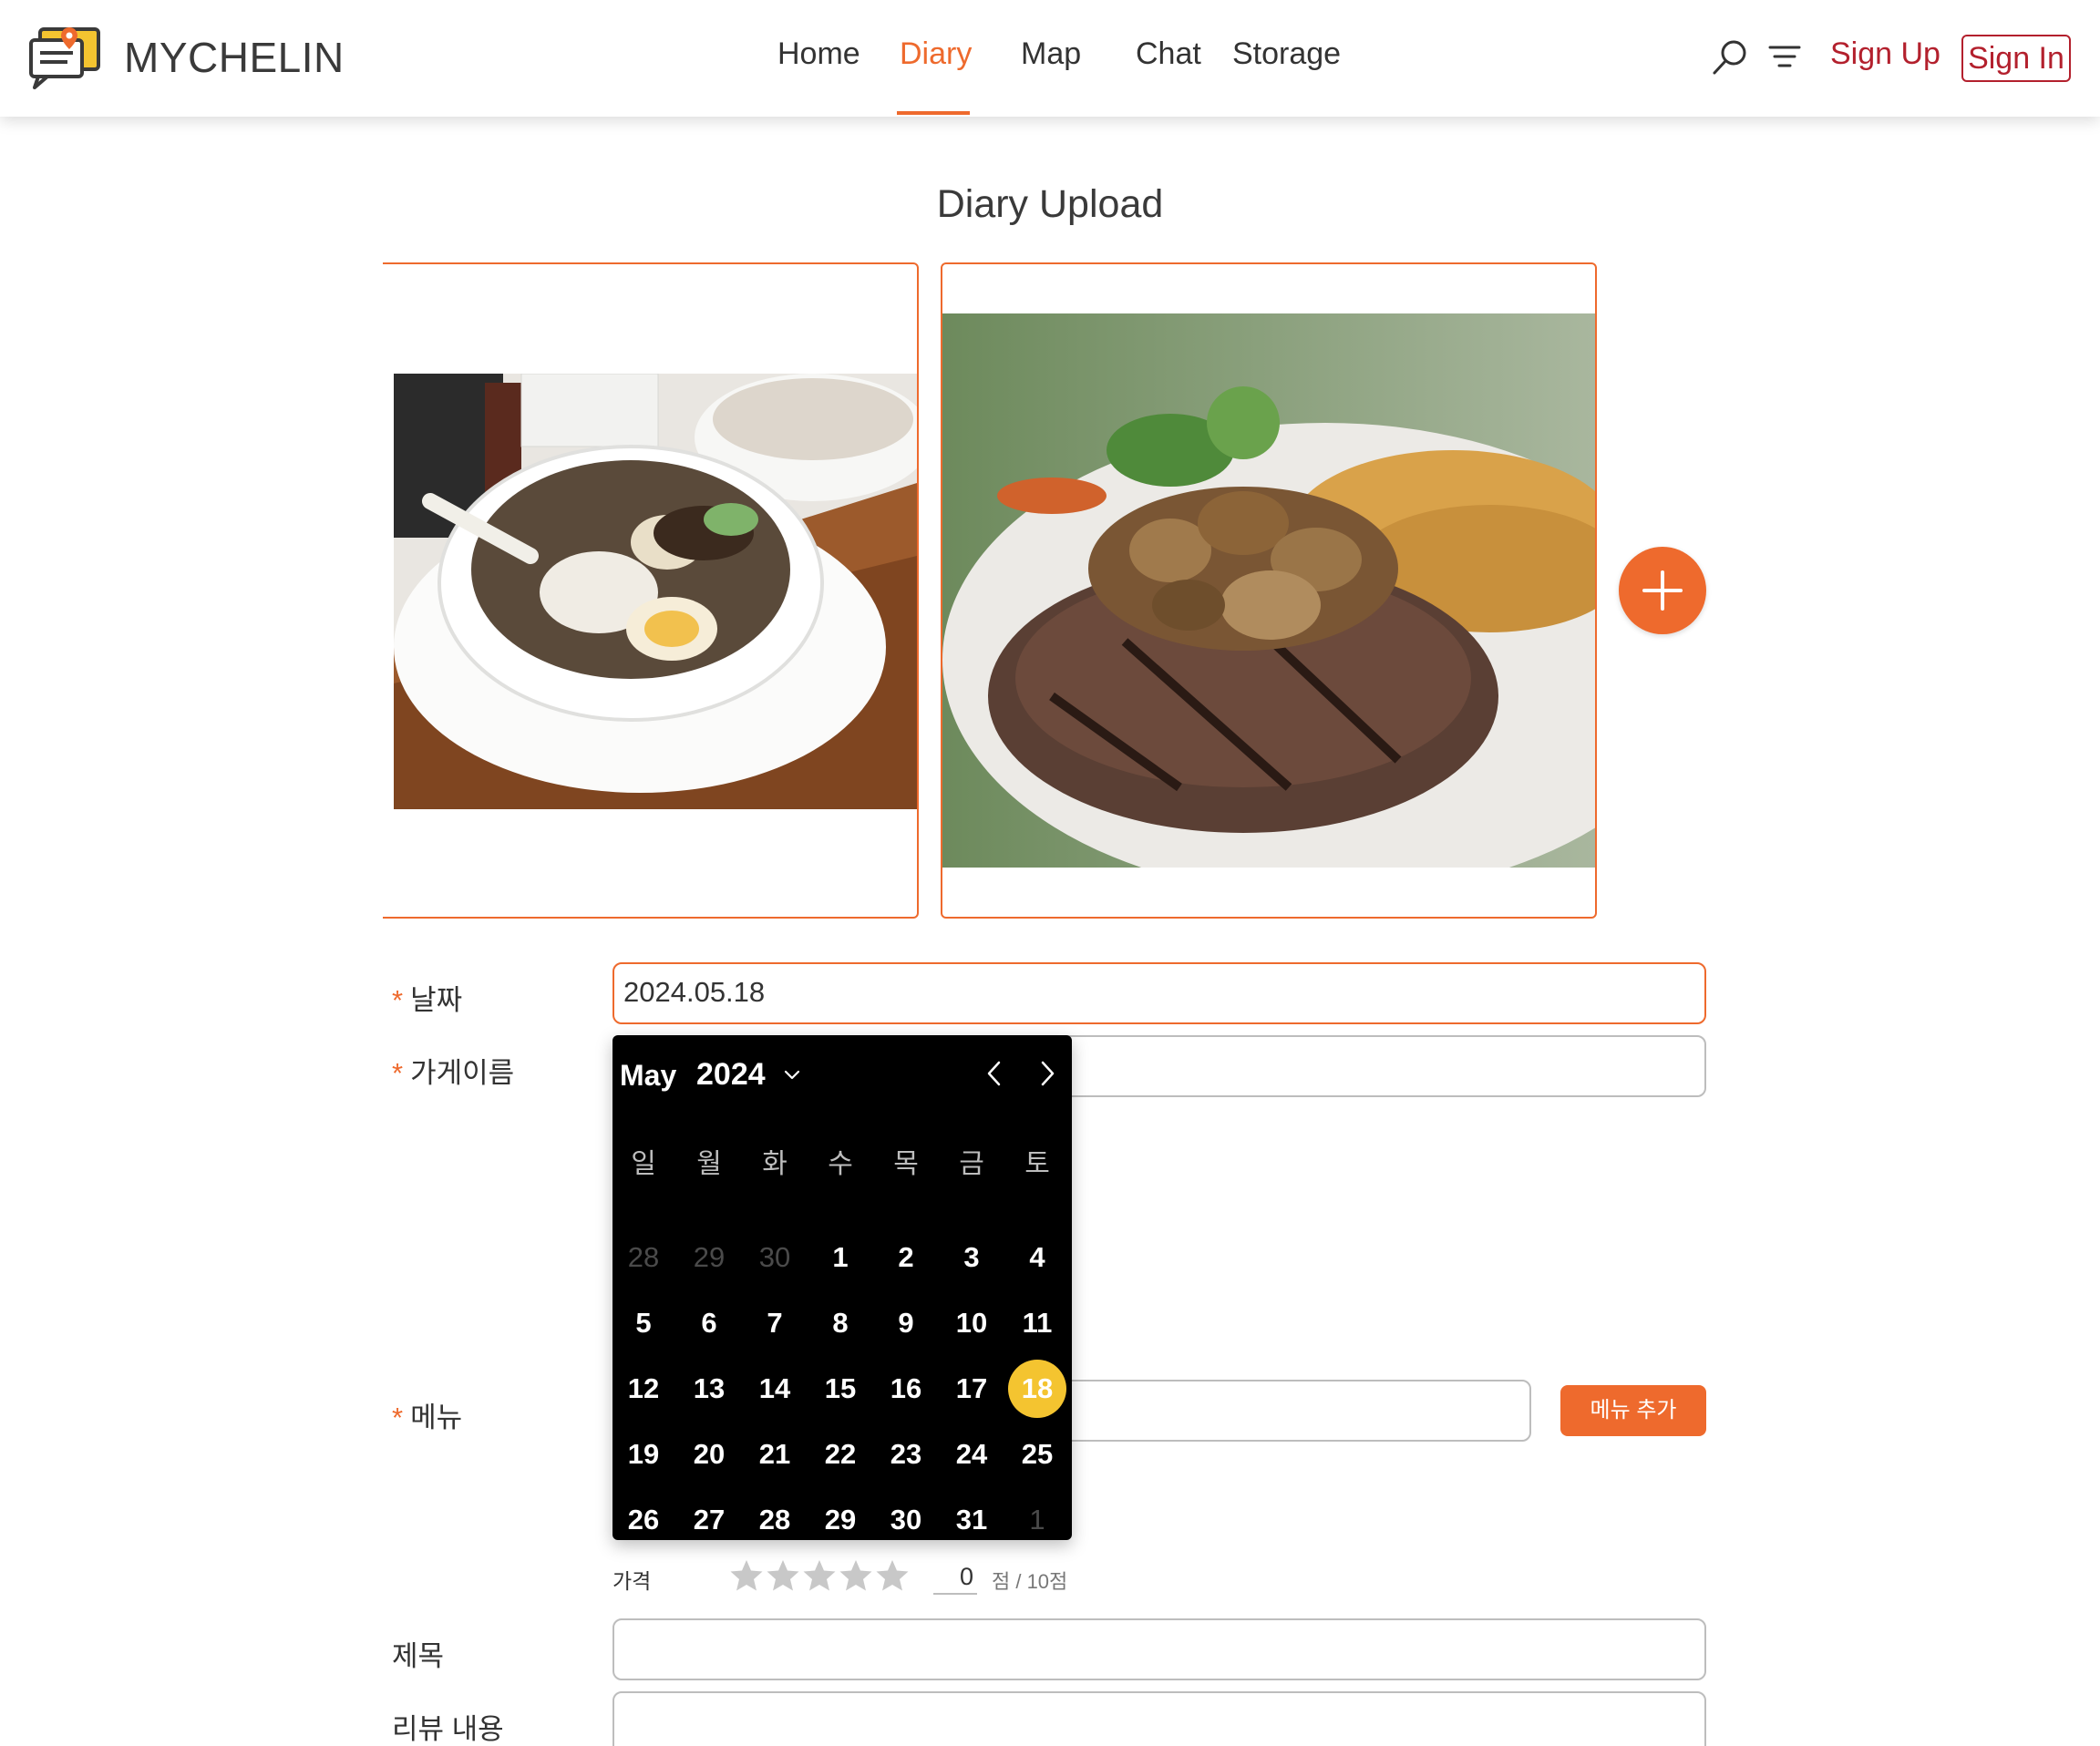 The height and width of the screenshot is (1746, 2100). I want to click on filter-icon, so click(1785, 57).